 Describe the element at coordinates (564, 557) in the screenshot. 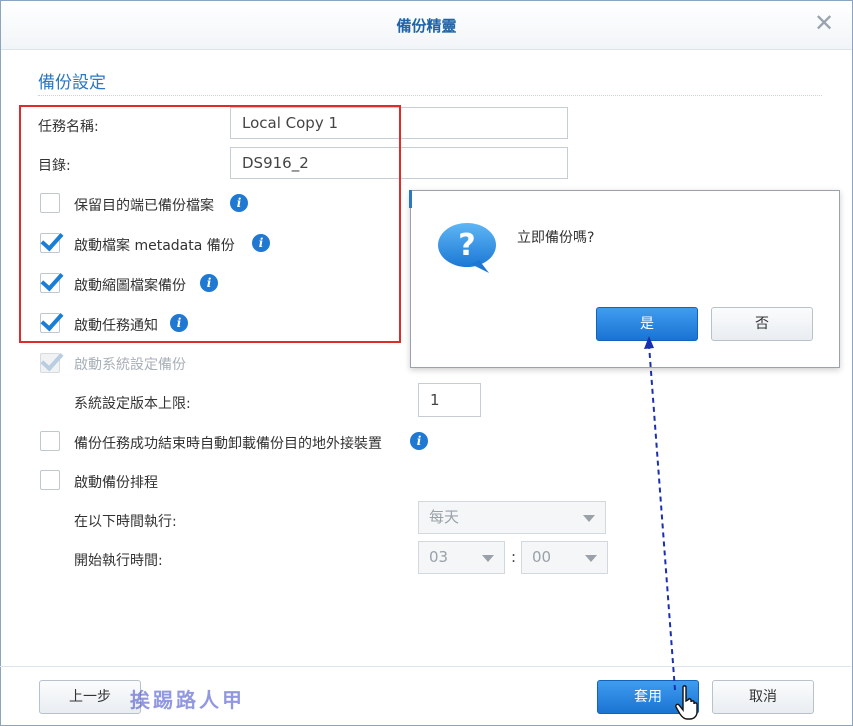

I see `start-minute-select: 00` at that location.